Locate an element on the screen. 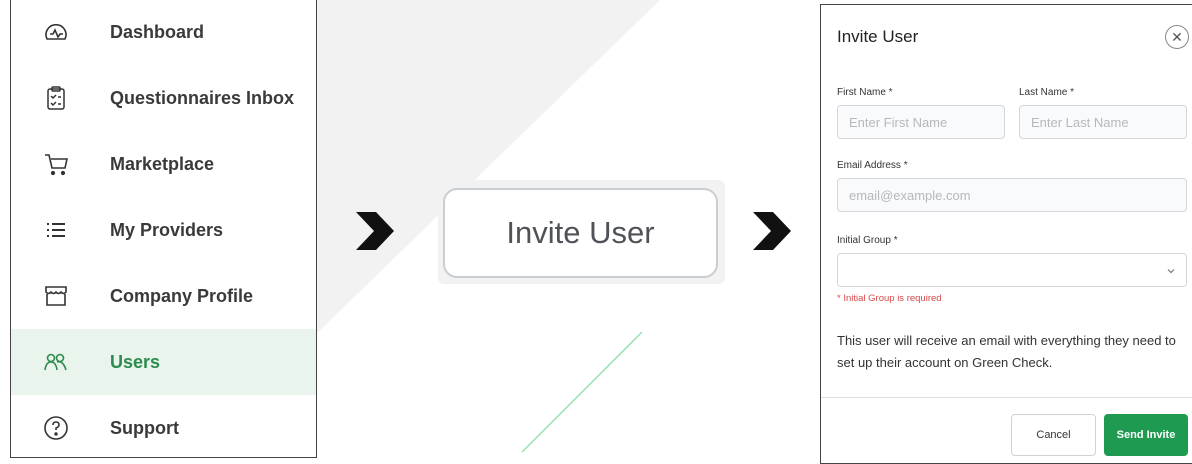 This screenshot has height=464, width=1192. dashboard-icon is located at coordinates (56, 32).